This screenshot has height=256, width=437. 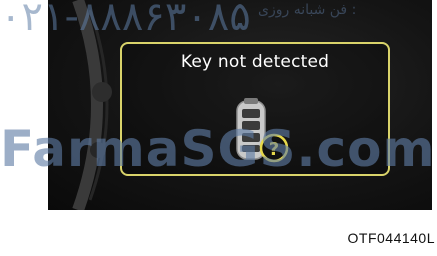 I want to click on watermark-persian-text: فن شبانه روزی :, so click(x=307, y=10).